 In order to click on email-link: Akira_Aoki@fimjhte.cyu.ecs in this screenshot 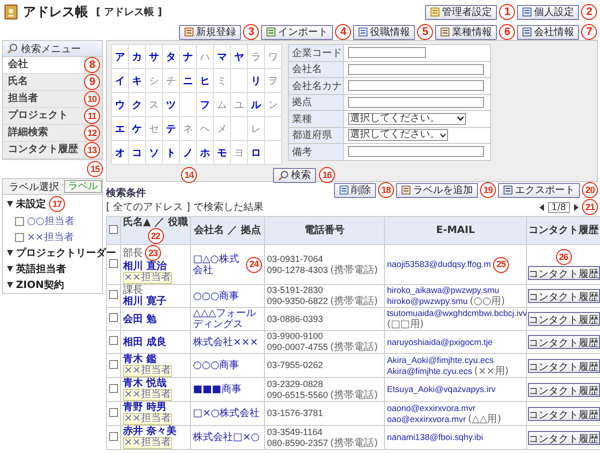, I will do `click(440, 360)`.